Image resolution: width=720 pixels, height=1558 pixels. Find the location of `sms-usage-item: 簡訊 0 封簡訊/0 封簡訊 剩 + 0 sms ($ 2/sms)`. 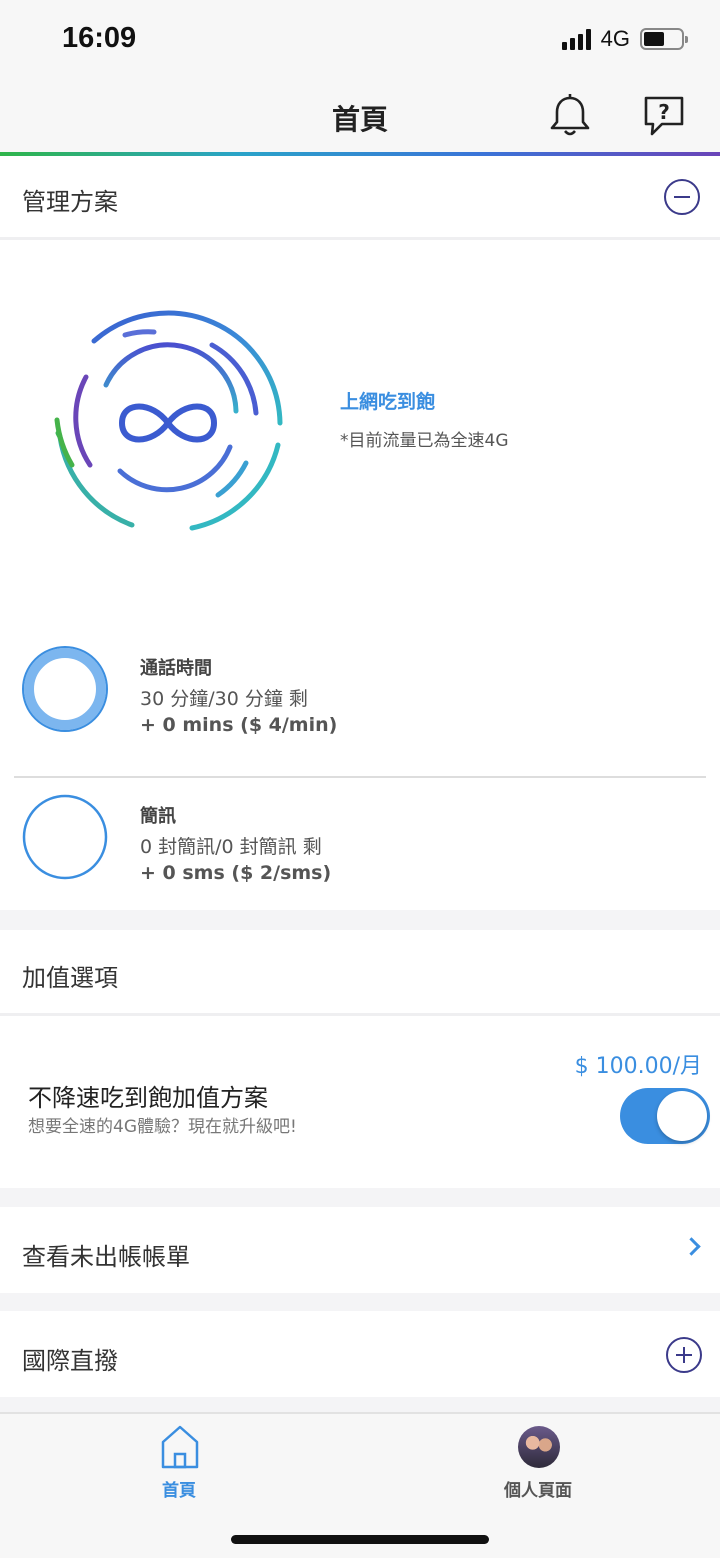

sms-usage-item: 簡訊 0 封簡訊/0 封簡訊 剩 + 0 sms ($ 2/sms) is located at coordinates (360, 851).